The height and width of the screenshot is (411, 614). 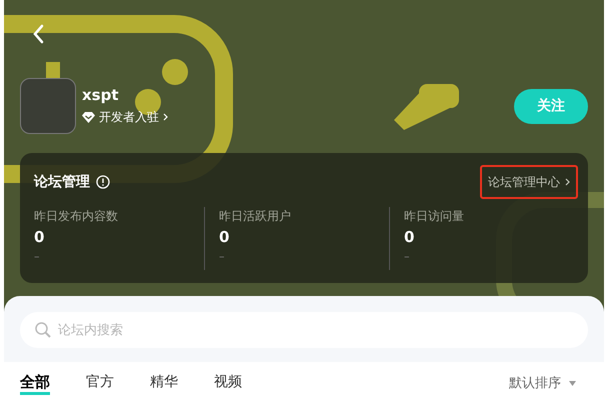 I want to click on developer-link: 开发者入驻, so click(x=125, y=117).